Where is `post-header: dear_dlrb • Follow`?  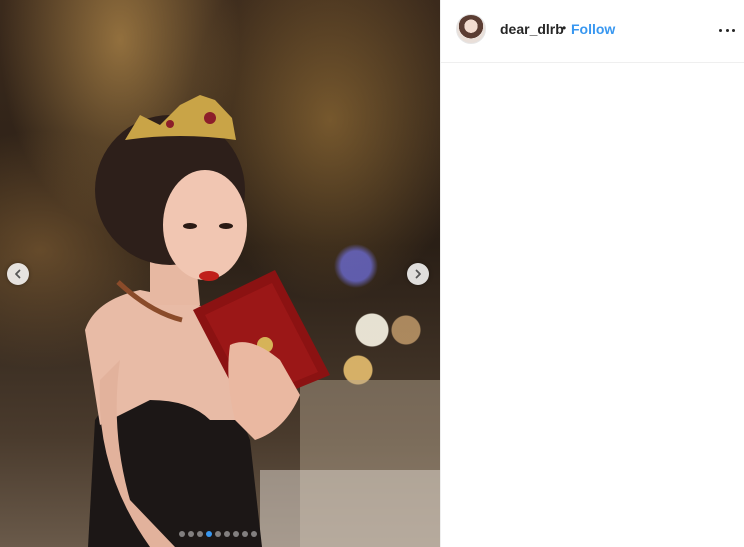 post-header: dear_dlrb • Follow is located at coordinates (592, 31).